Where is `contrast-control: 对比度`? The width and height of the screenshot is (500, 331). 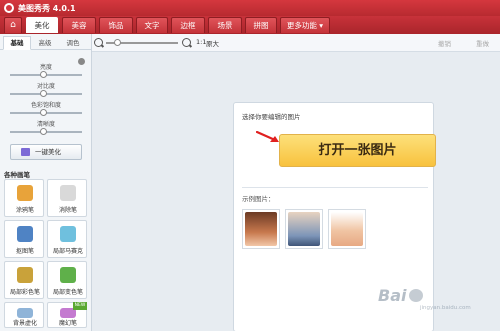
contrast-control: 对比度 is located at coordinates (46, 91).